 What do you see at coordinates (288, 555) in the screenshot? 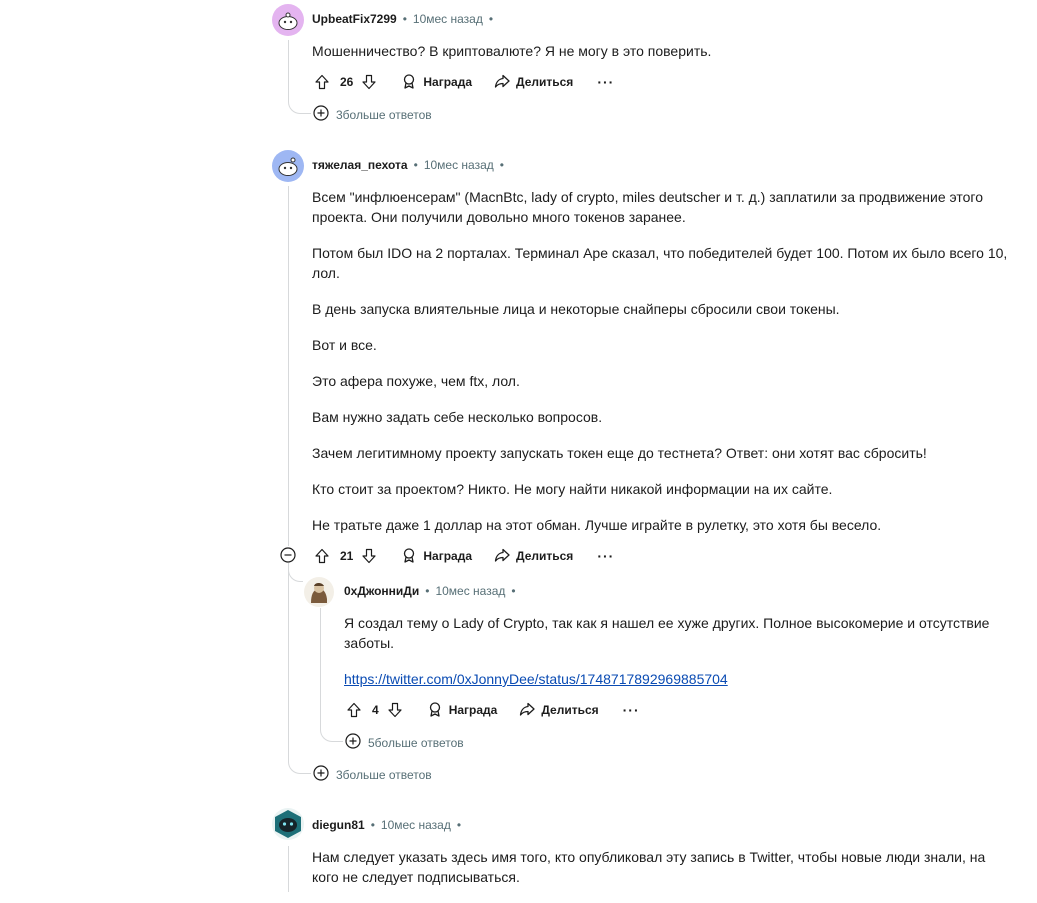
I see `collapse-thread-icon` at bounding box center [288, 555].